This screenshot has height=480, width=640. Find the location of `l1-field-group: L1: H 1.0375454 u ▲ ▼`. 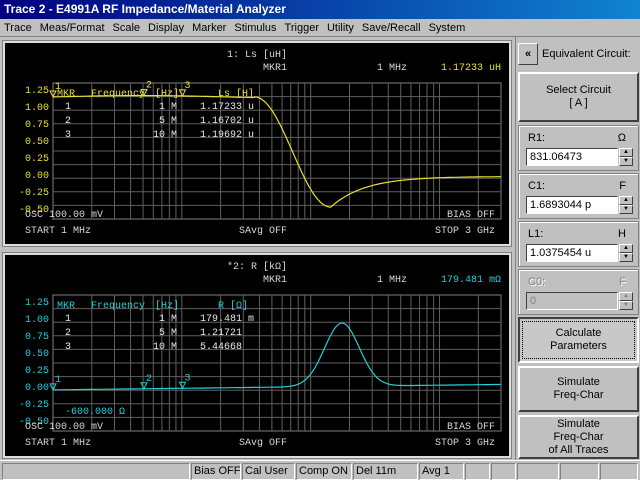

l1-field-group: L1: H 1.0375454 u ▲ ▼ is located at coordinates (578, 244).